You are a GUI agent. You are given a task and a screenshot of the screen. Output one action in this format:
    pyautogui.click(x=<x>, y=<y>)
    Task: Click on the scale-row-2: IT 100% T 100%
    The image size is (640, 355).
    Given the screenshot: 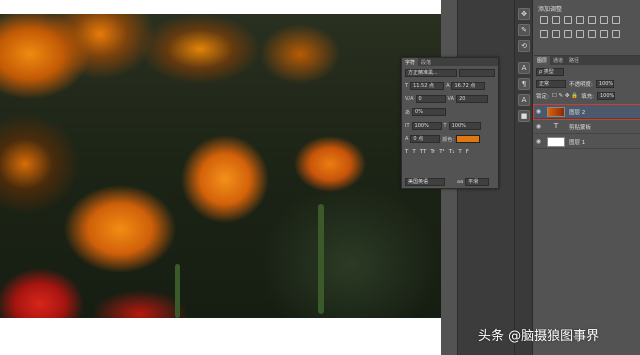 What is the action you would take?
    pyautogui.click(x=443, y=126)
    